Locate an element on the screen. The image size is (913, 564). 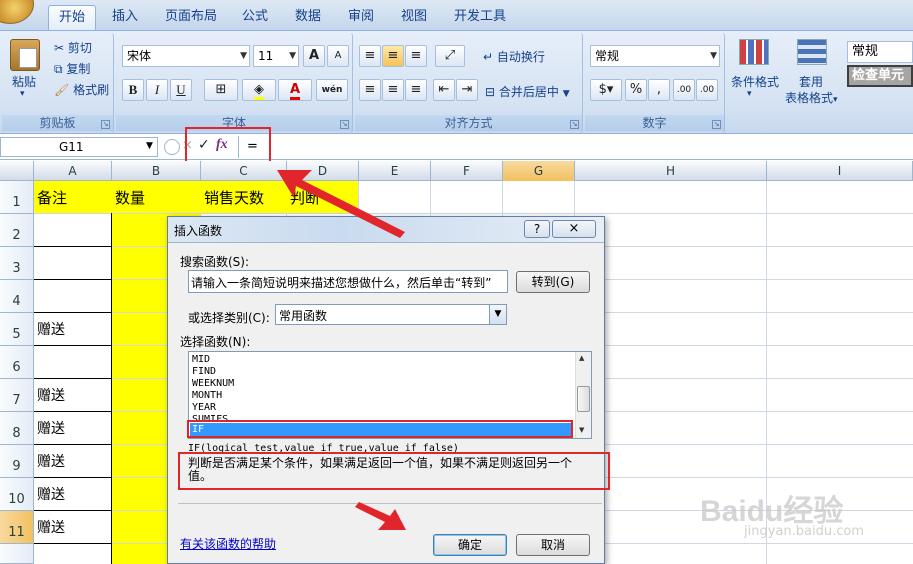
annotation-arrow-up is located at coordinates (341, 204).